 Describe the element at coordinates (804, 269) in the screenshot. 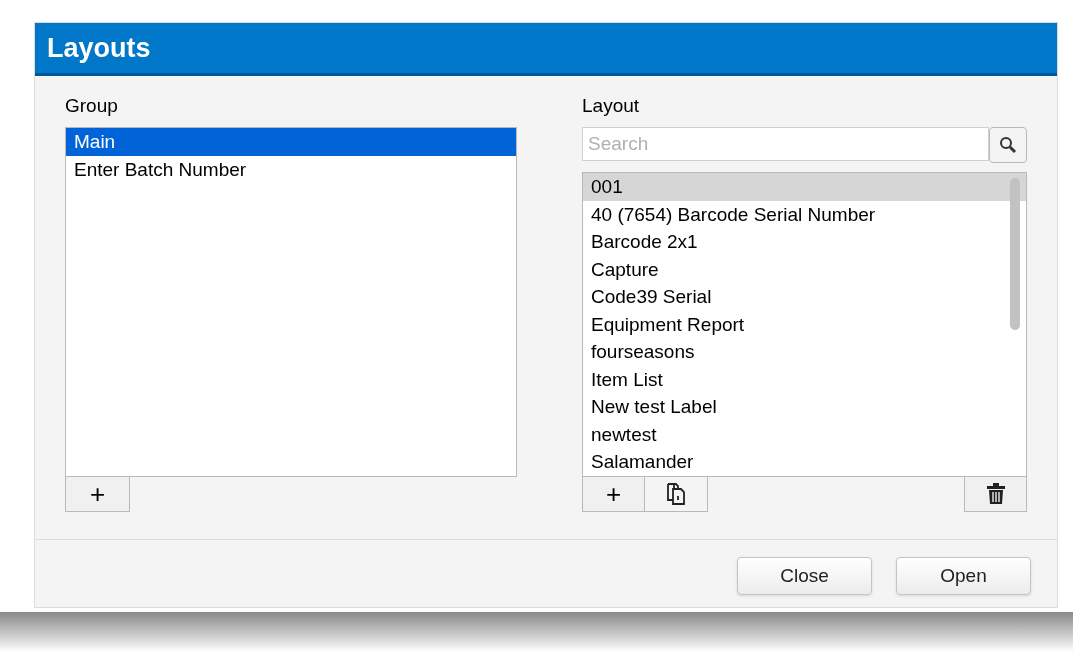

I see `list-item: Capture` at that location.